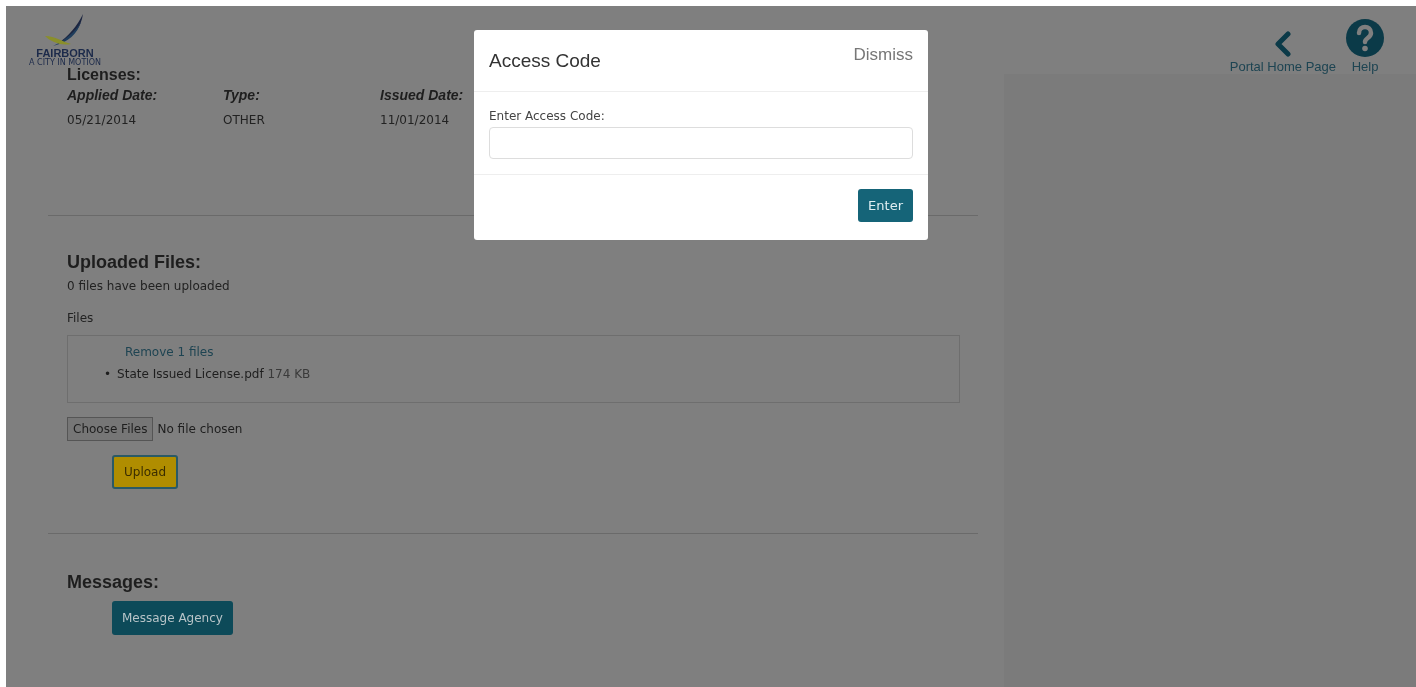  What do you see at coordinates (200, 429) in the screenshot?
I see `file-status: No file chosen` at bounding box center [200, 429].